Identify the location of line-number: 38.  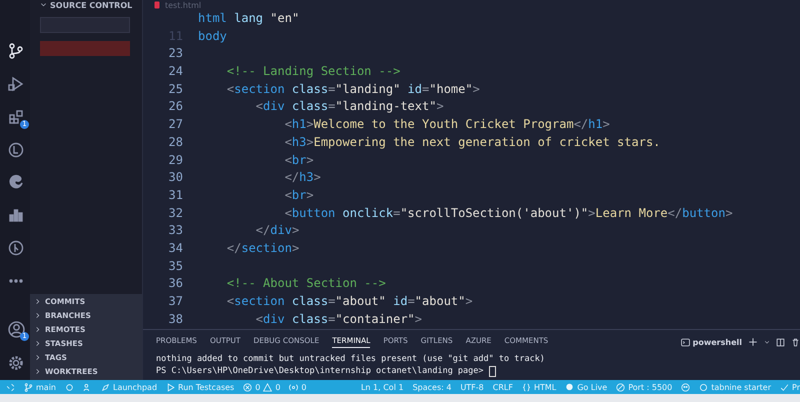
(176, 319).